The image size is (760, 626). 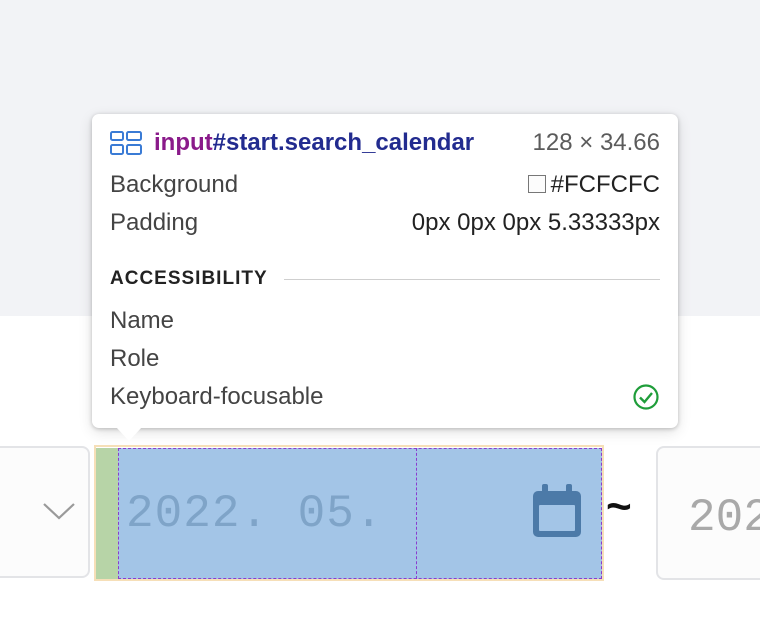 I want to click on a11y-focusable-row: Keyboard-focusable, so click(x=385, y=397).